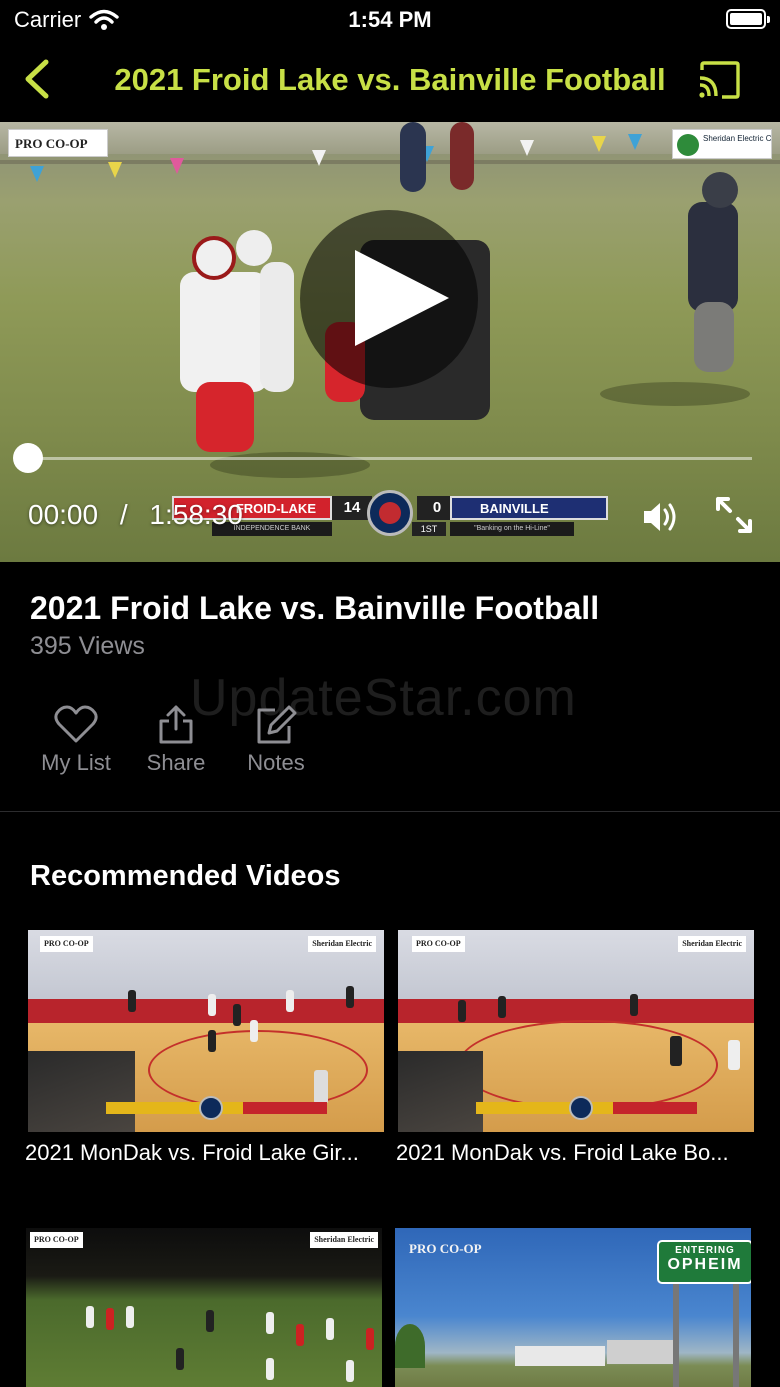 This screenshot has width=780, height=1387. I want to click on nav-title: 2021 Froid Lake vs. Bainville Football, so click(390, 79).